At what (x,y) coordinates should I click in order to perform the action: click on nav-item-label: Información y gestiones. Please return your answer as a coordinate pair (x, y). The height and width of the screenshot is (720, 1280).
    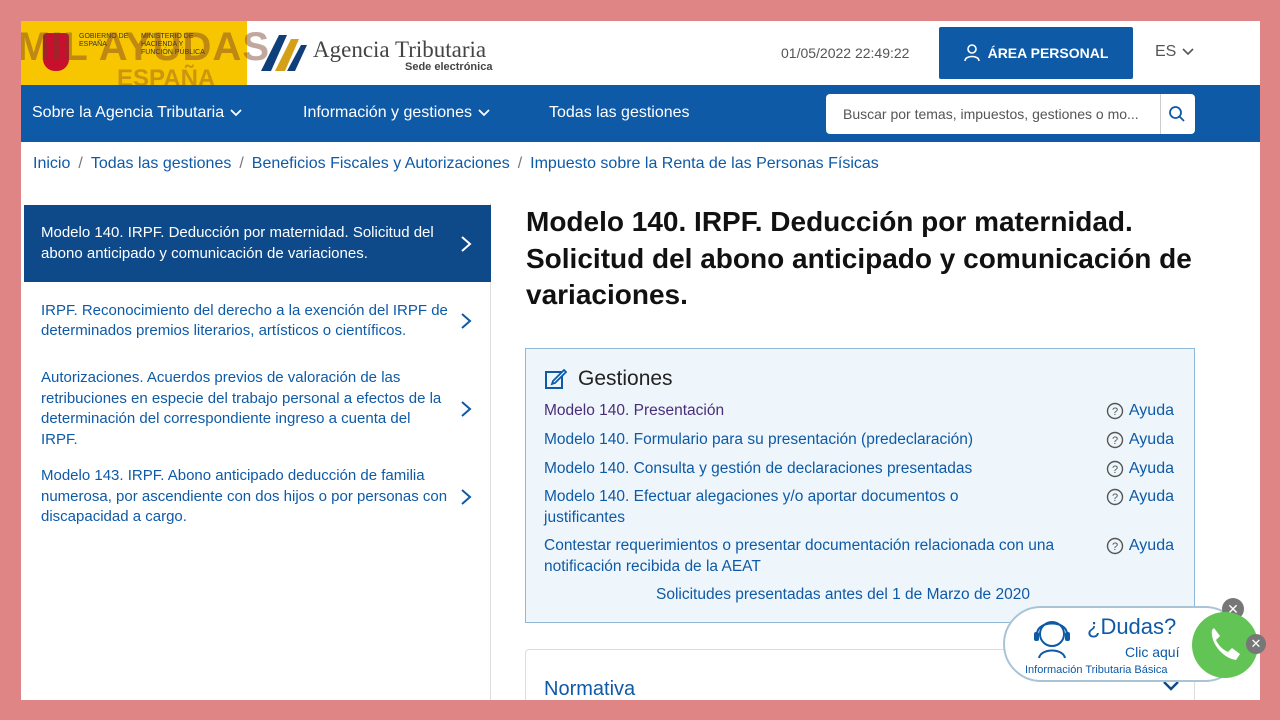
    Looking at the image, I should click on (387, 112).